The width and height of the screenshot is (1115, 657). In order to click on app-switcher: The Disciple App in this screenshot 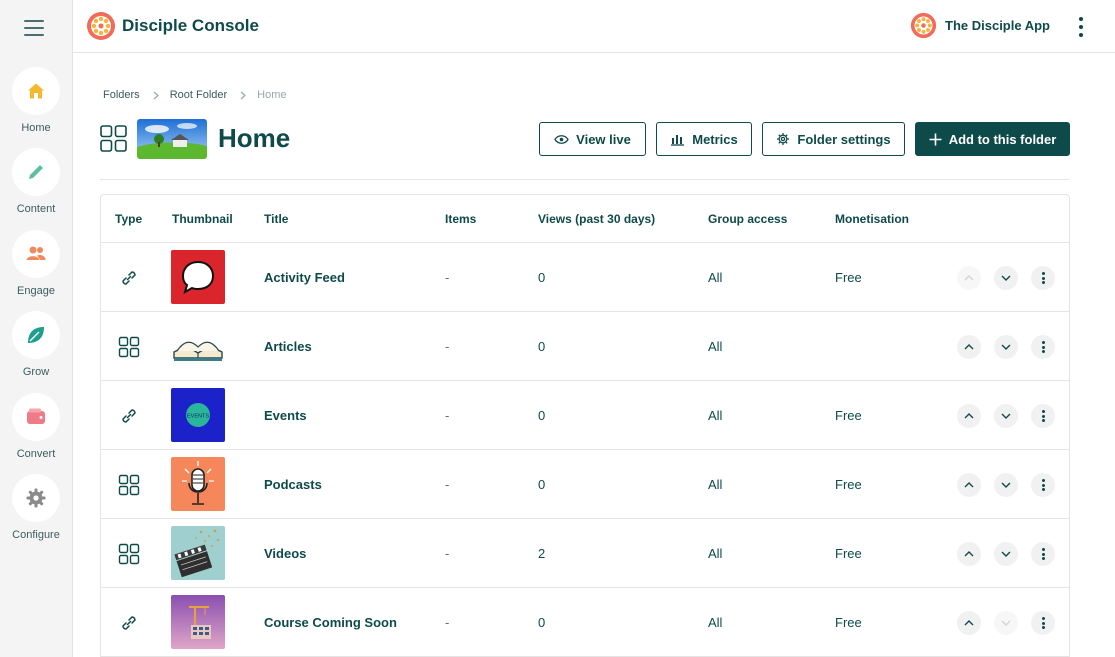, I will do `click(980, 25)`.